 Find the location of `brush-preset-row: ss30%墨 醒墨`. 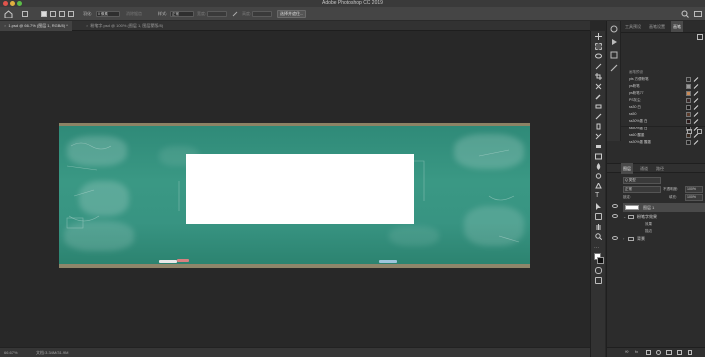

brush-preset-row: ss30%墨 醒墨 is located at coordinates (664, 142).